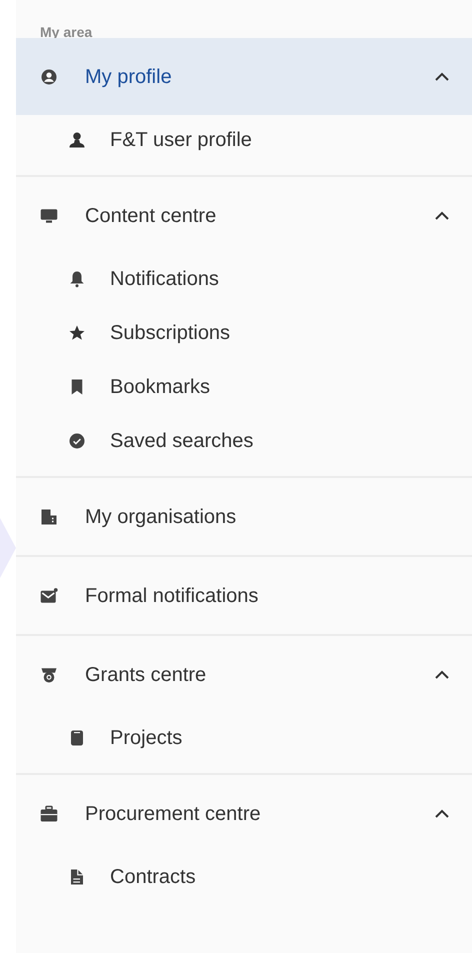 This screenshot has width=472, height=953. Describe the element at coordinates (49, 517) in the screenshot. I see `building-icon` at that location.